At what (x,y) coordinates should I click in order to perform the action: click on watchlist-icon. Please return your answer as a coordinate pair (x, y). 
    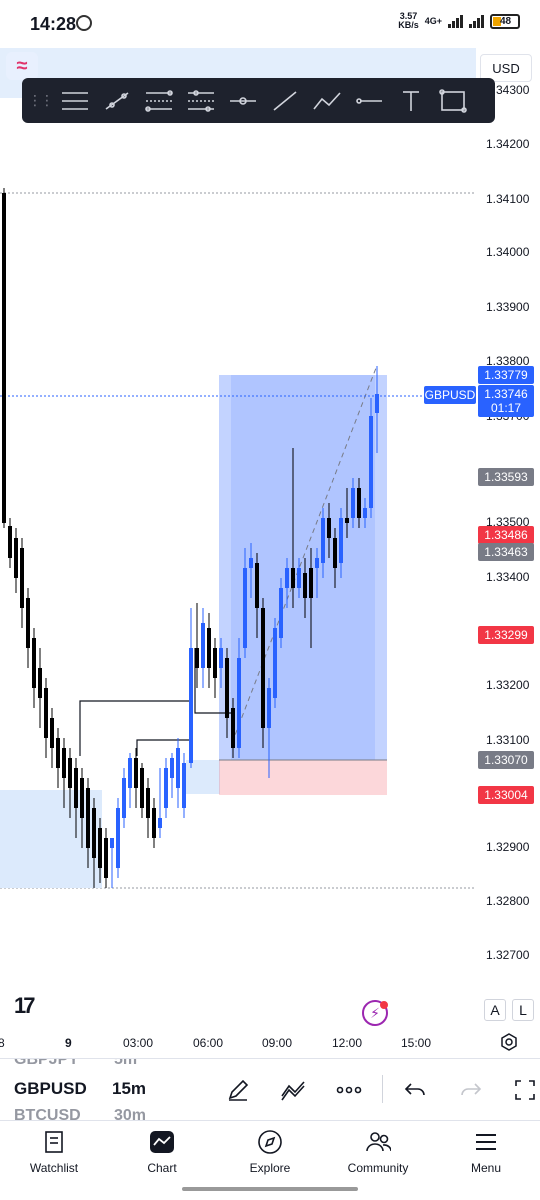
    Looking at the image, I should click on (54, 1142).